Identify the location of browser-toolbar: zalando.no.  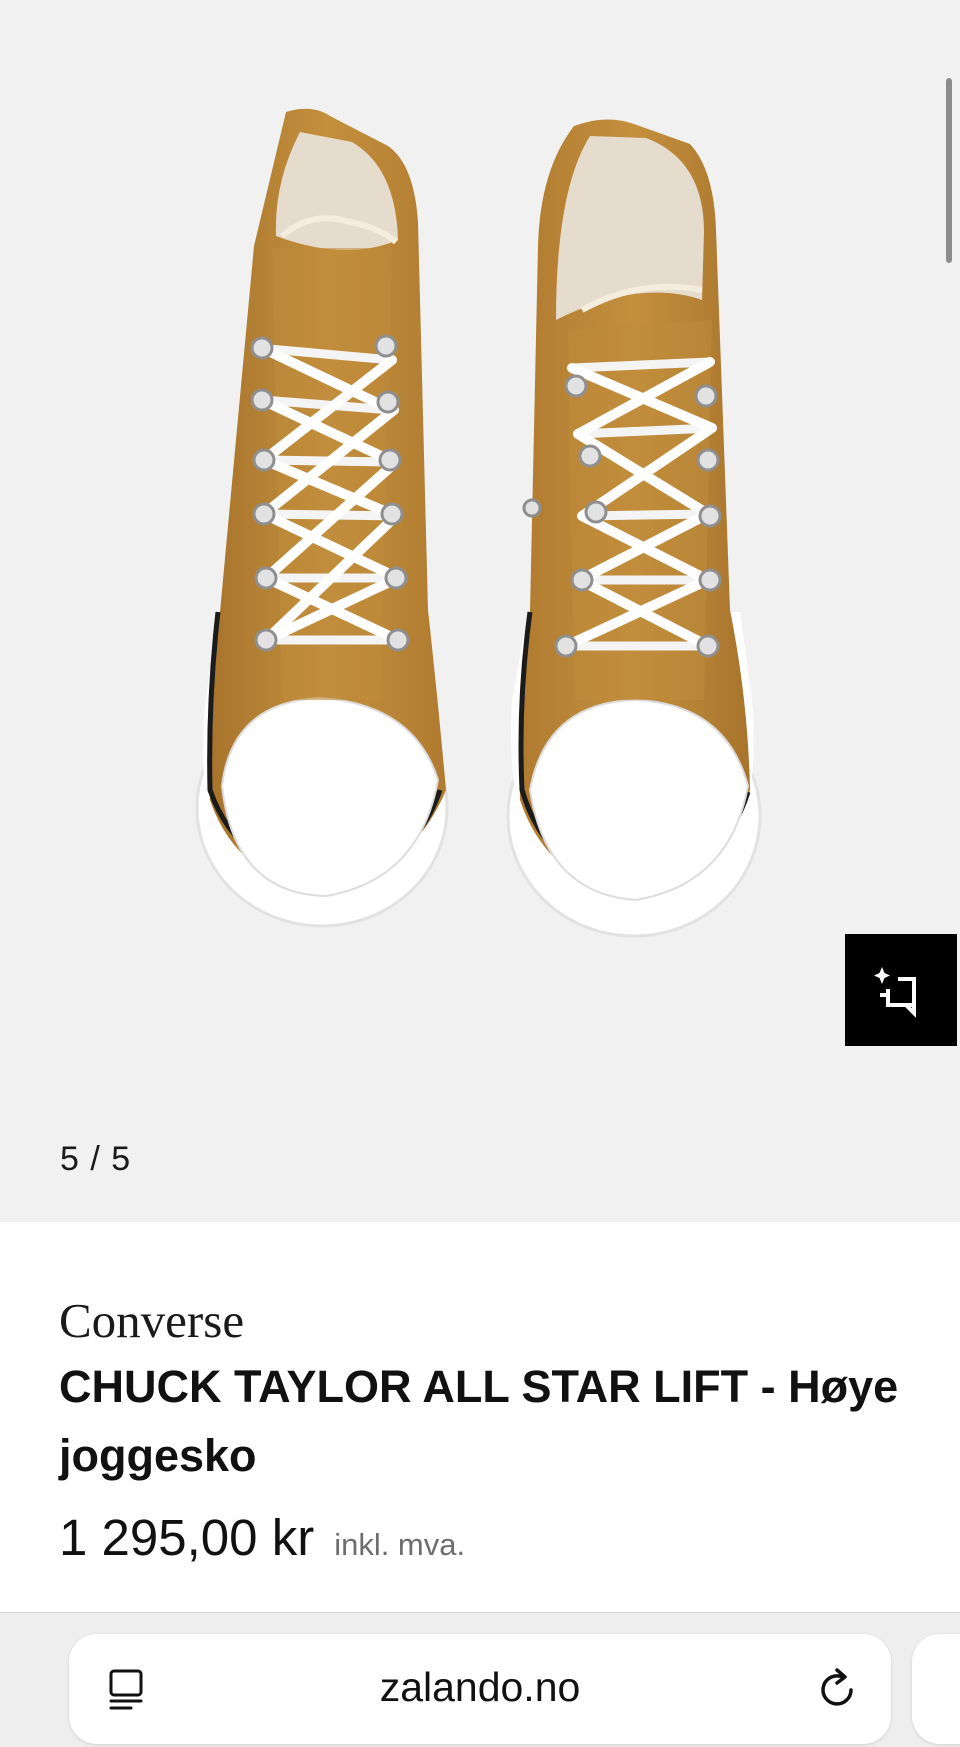
(480, 1679).